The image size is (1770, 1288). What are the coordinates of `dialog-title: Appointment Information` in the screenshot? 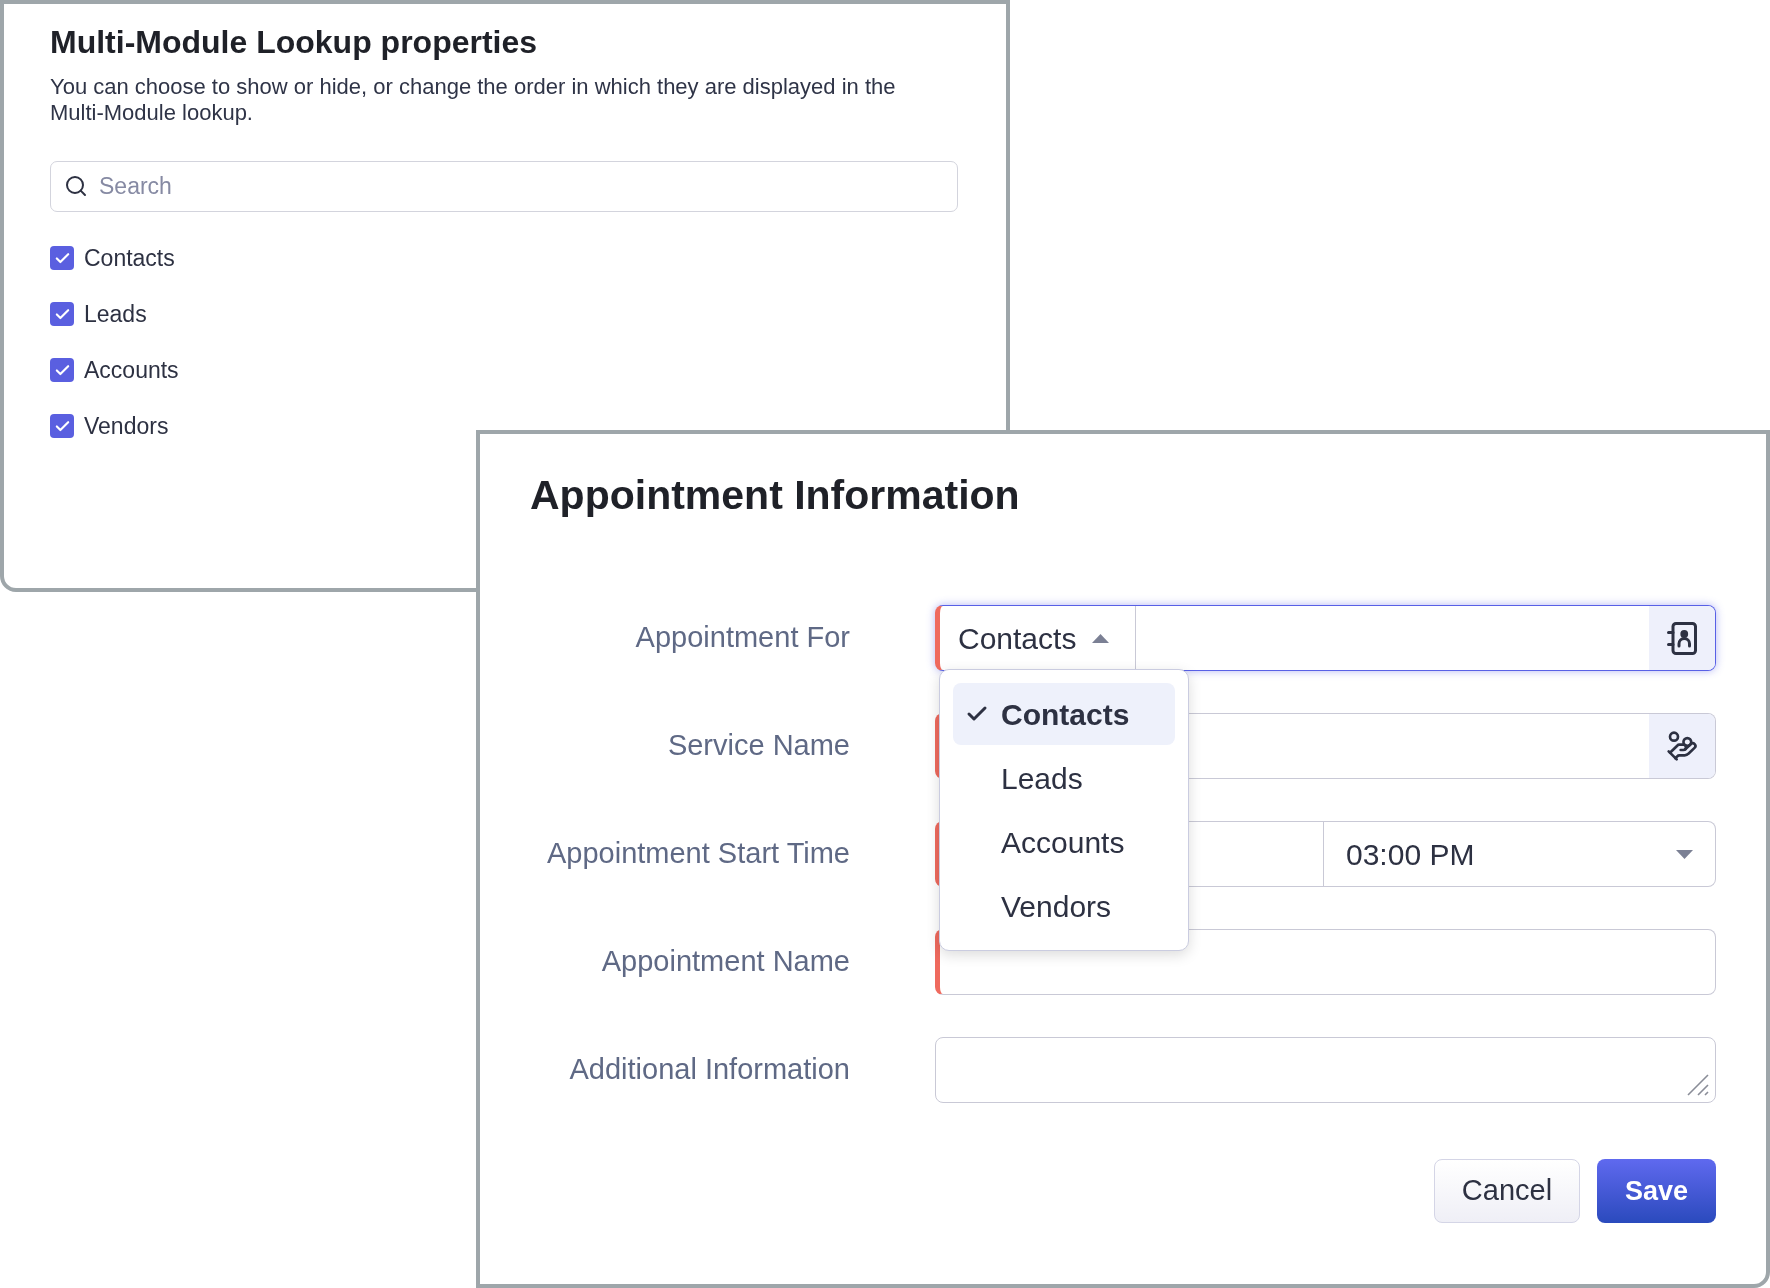 It's located at (775, 495).